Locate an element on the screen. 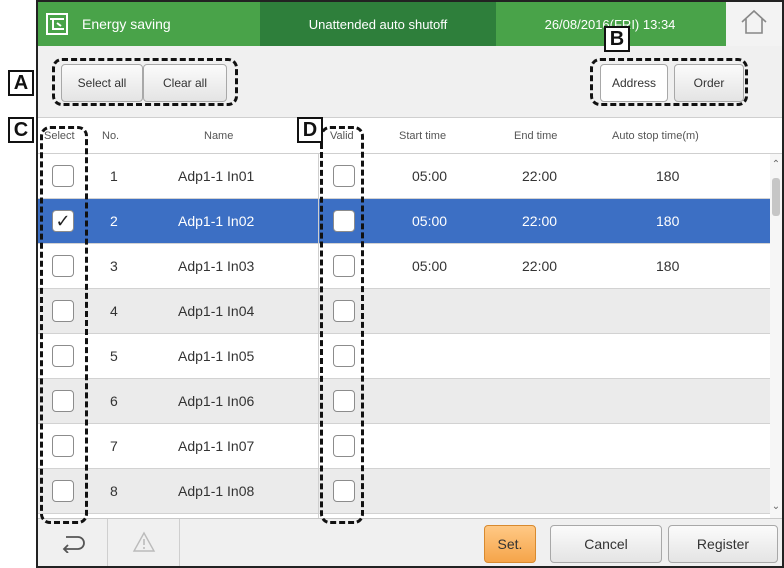 This screenshot has width=784, height=568. scroll-thumb is located at coordinates (776, 197).